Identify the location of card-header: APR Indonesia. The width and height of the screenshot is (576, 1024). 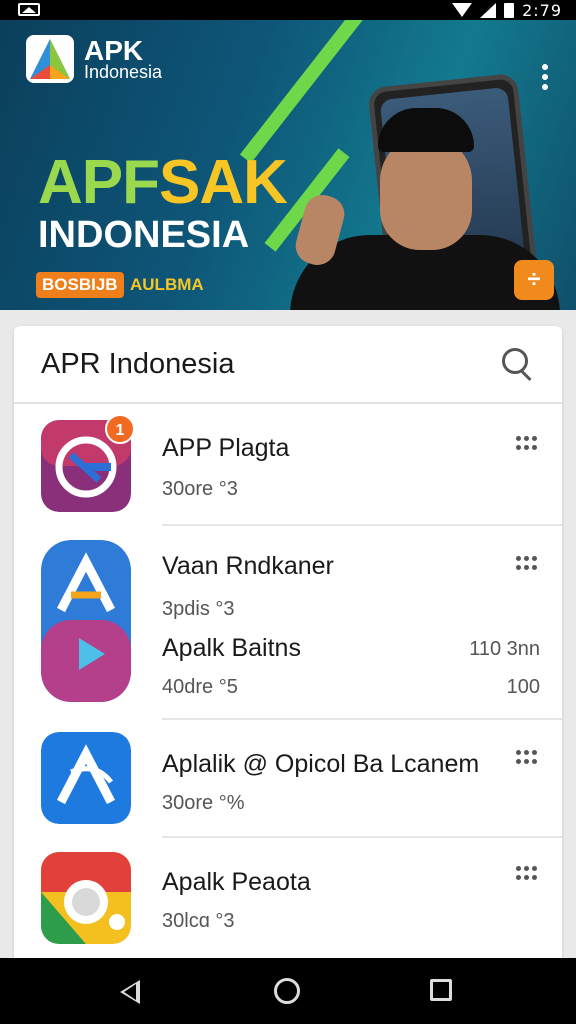
(288, 365).